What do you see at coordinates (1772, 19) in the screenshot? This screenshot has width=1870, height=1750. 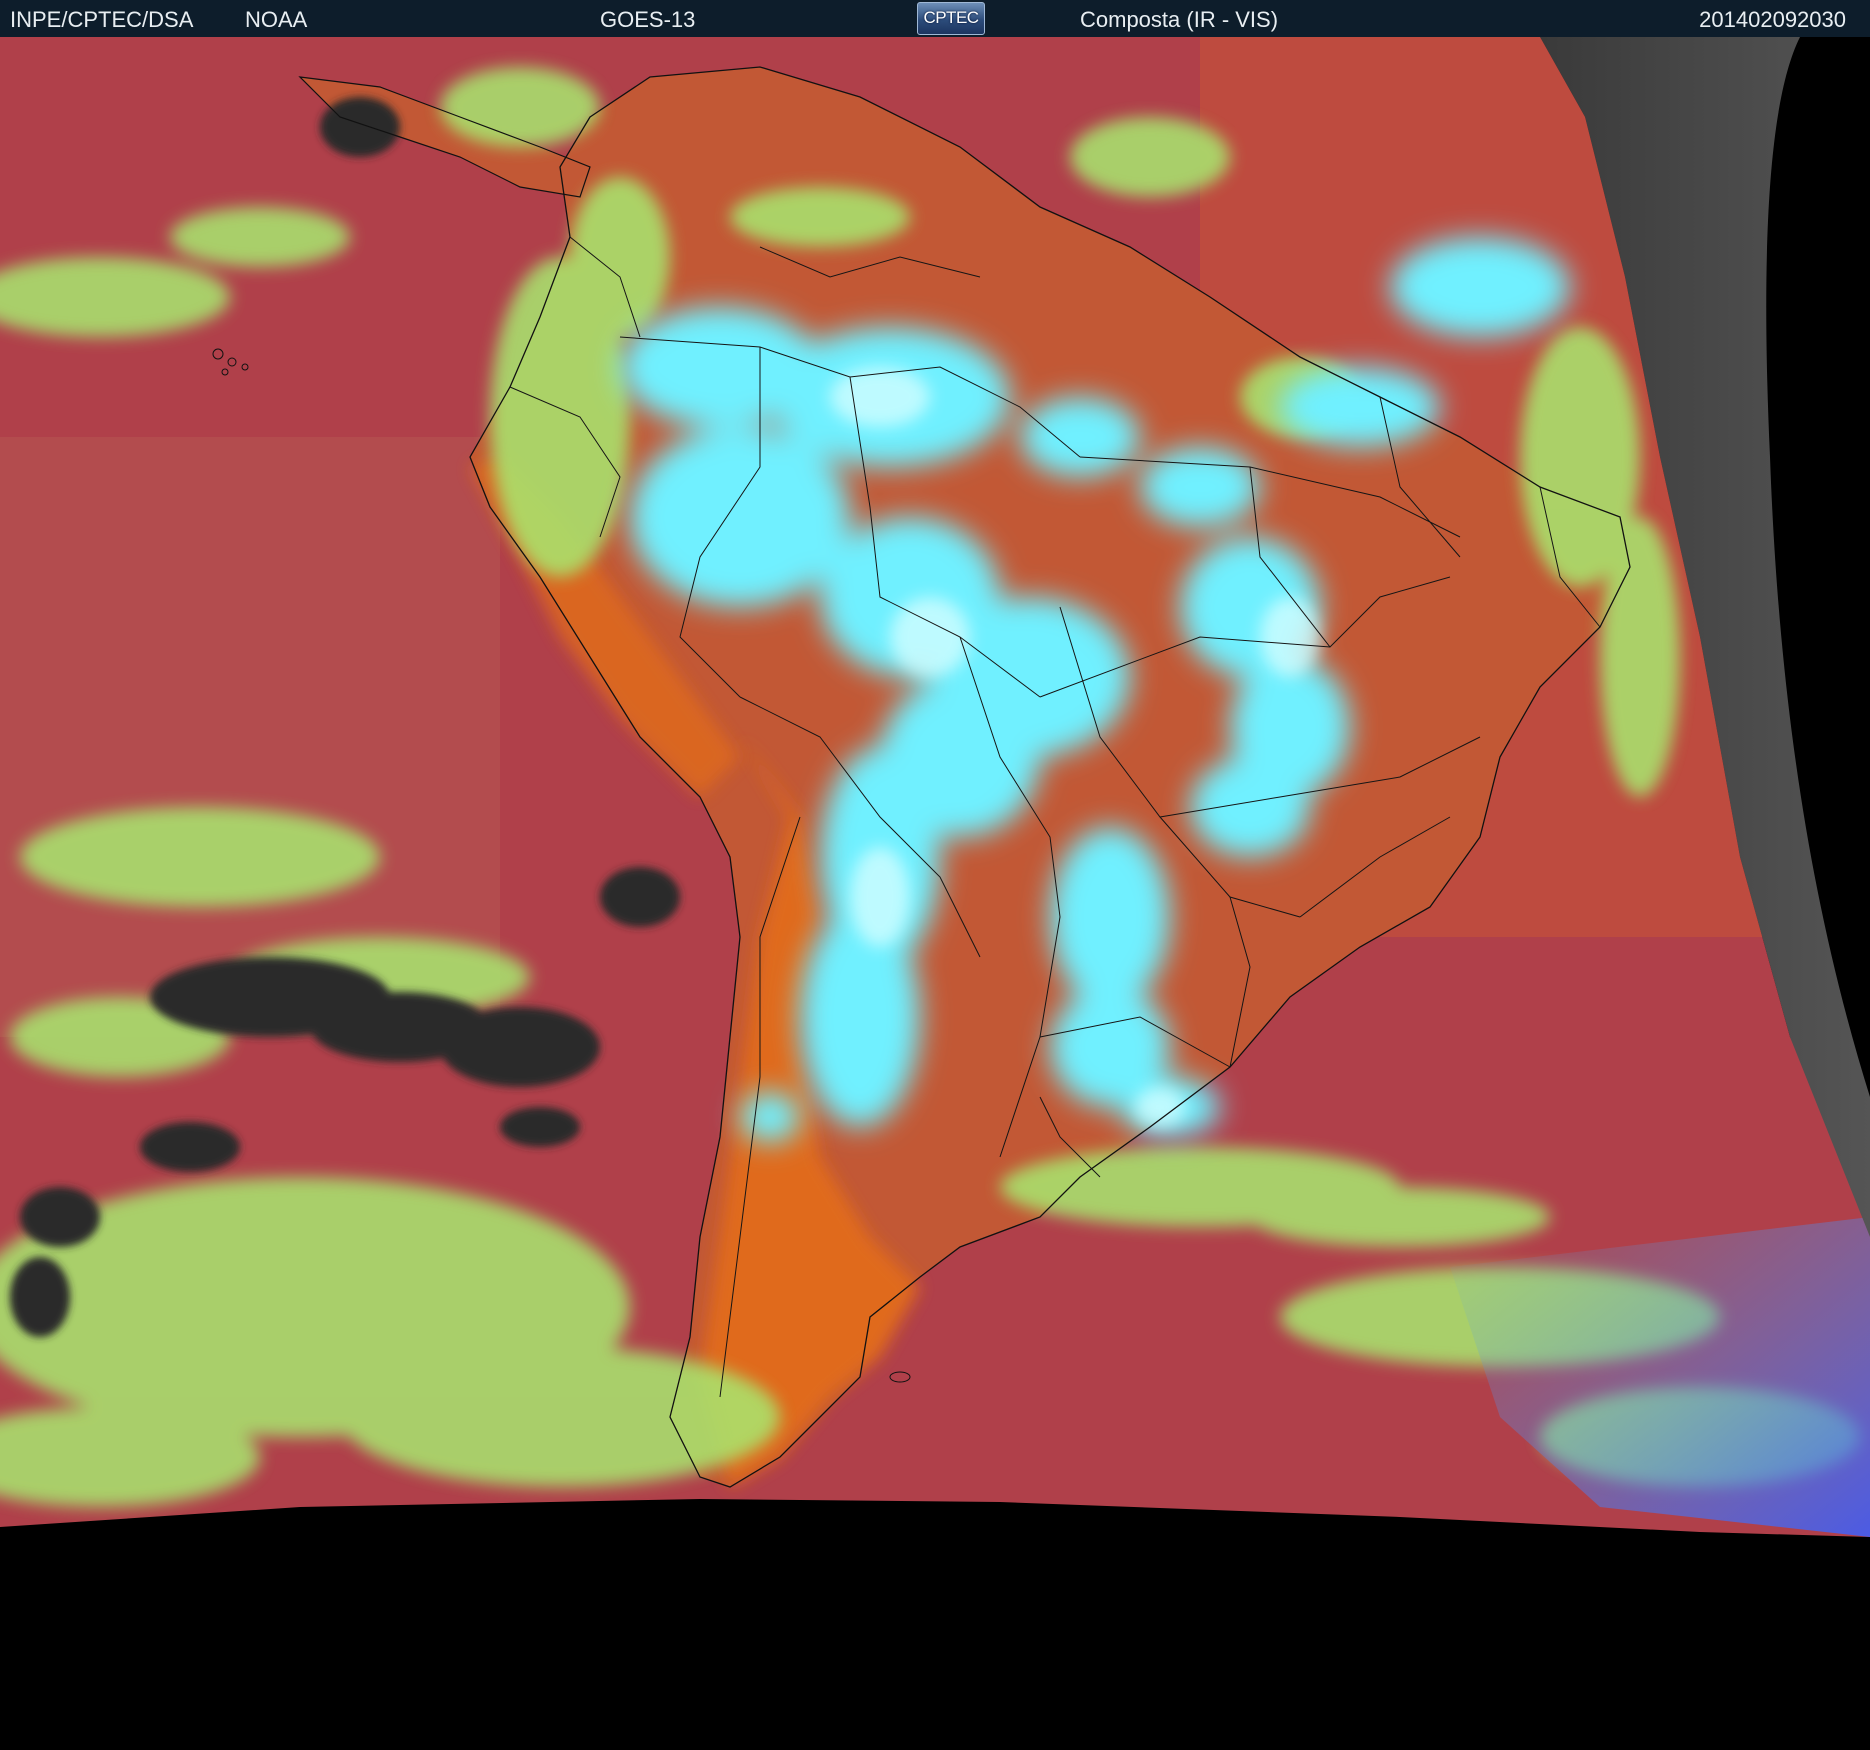 I see `timestamp-label: 201402092030` at bounding box center [1772, 19].